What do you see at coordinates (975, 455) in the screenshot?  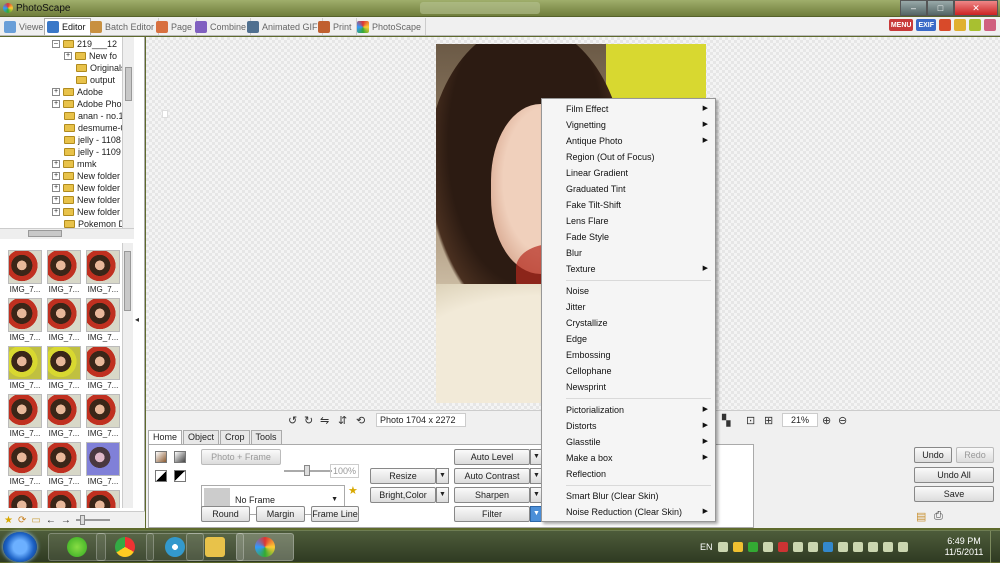 I see `redo-button: Redo` at bounding box center [975, 455].